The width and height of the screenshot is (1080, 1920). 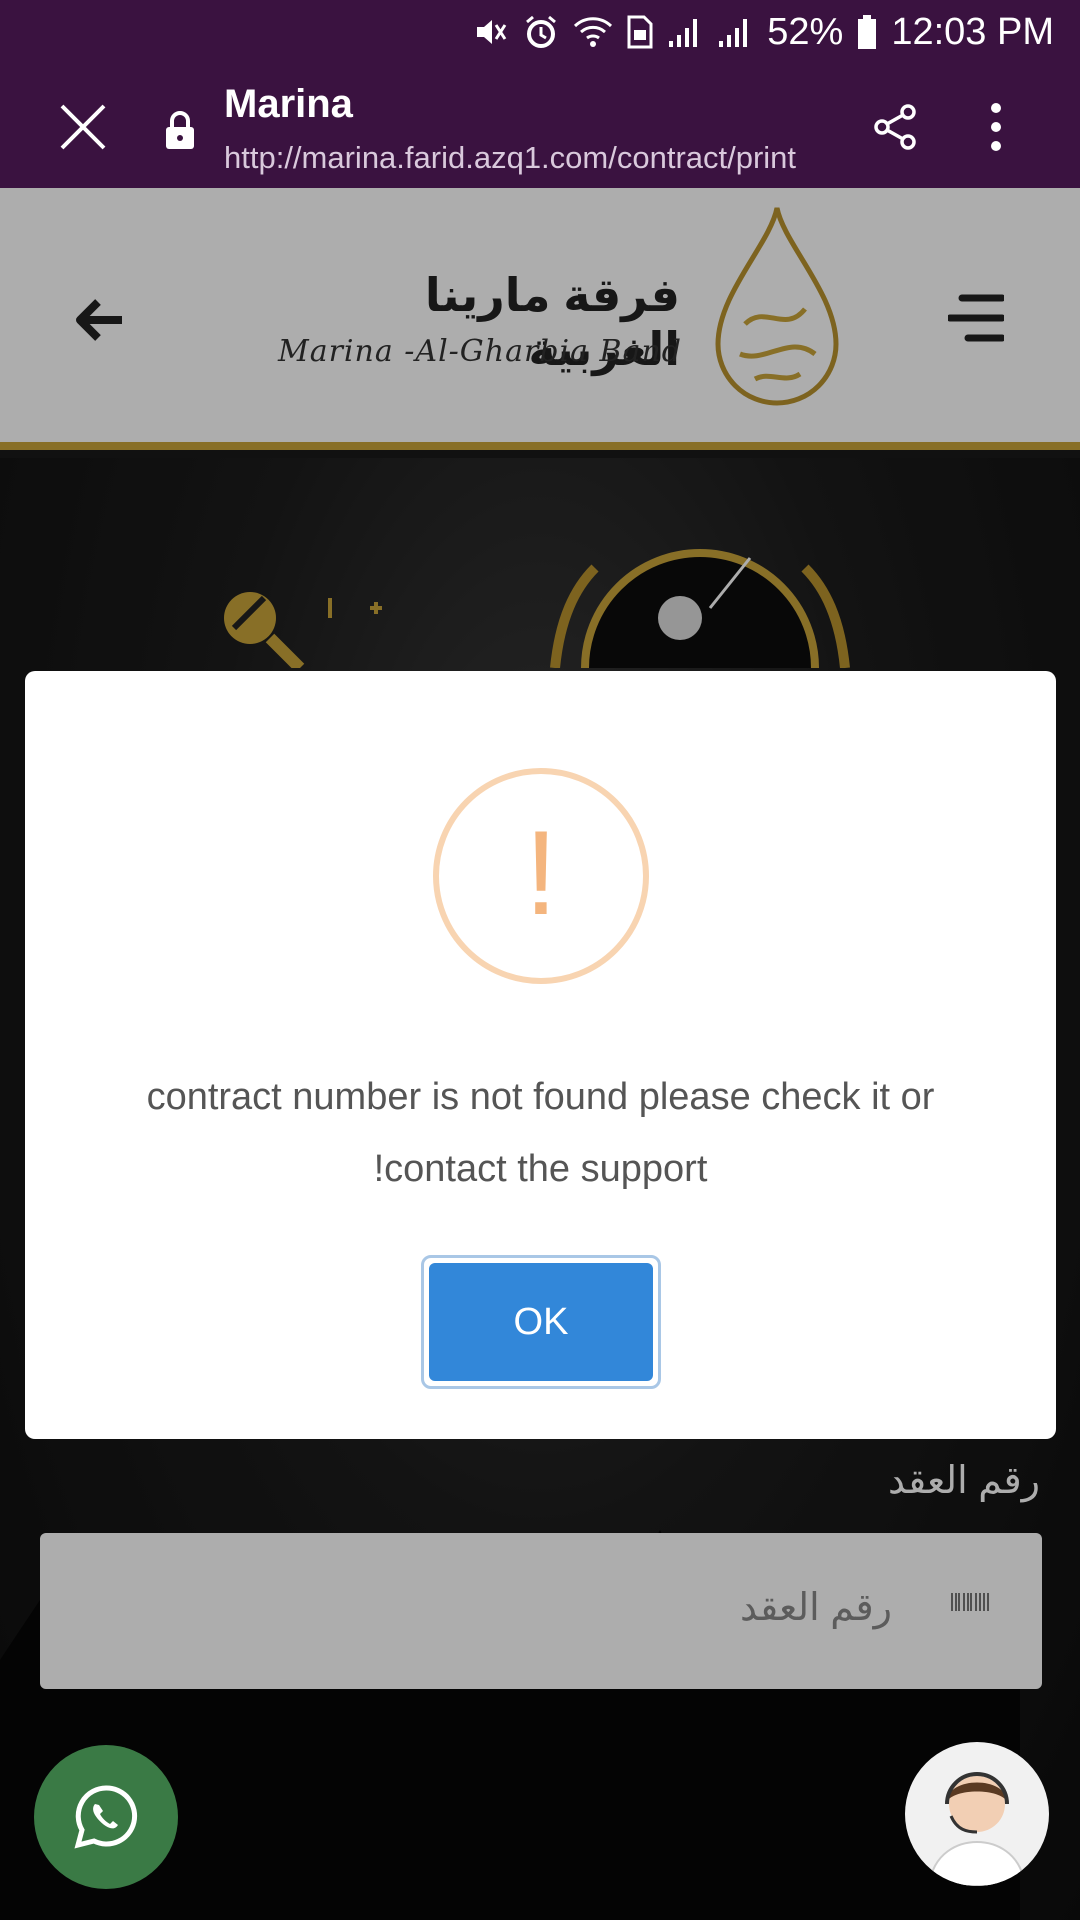 I want to click on close-icon, so click(x=83, y=127).